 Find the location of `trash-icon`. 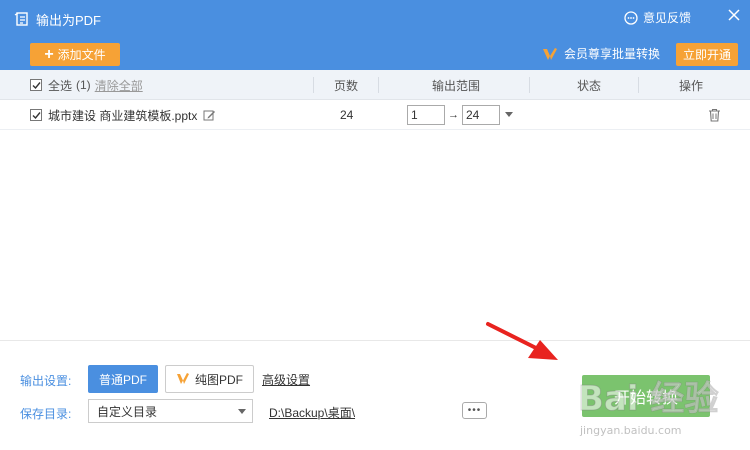

trash-icon is located at coordinates (714, 115).